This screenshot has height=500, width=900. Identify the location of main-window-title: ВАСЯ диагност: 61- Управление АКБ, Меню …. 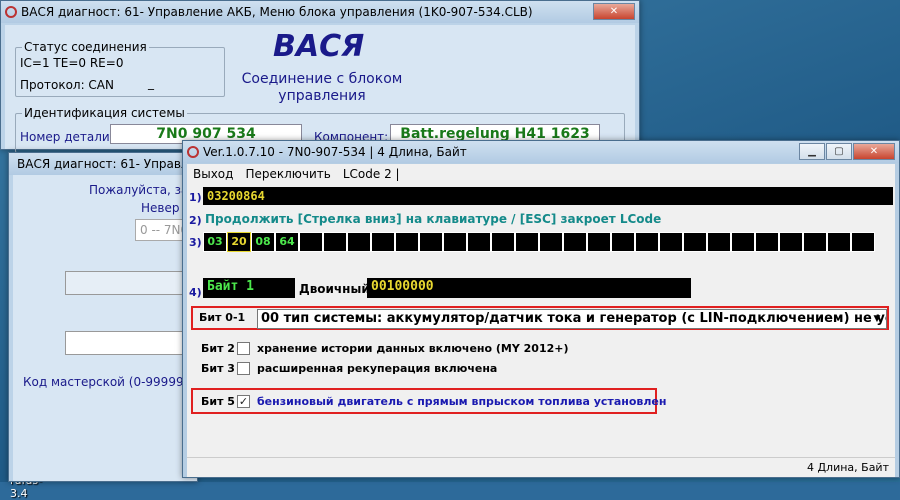
(277, 12).